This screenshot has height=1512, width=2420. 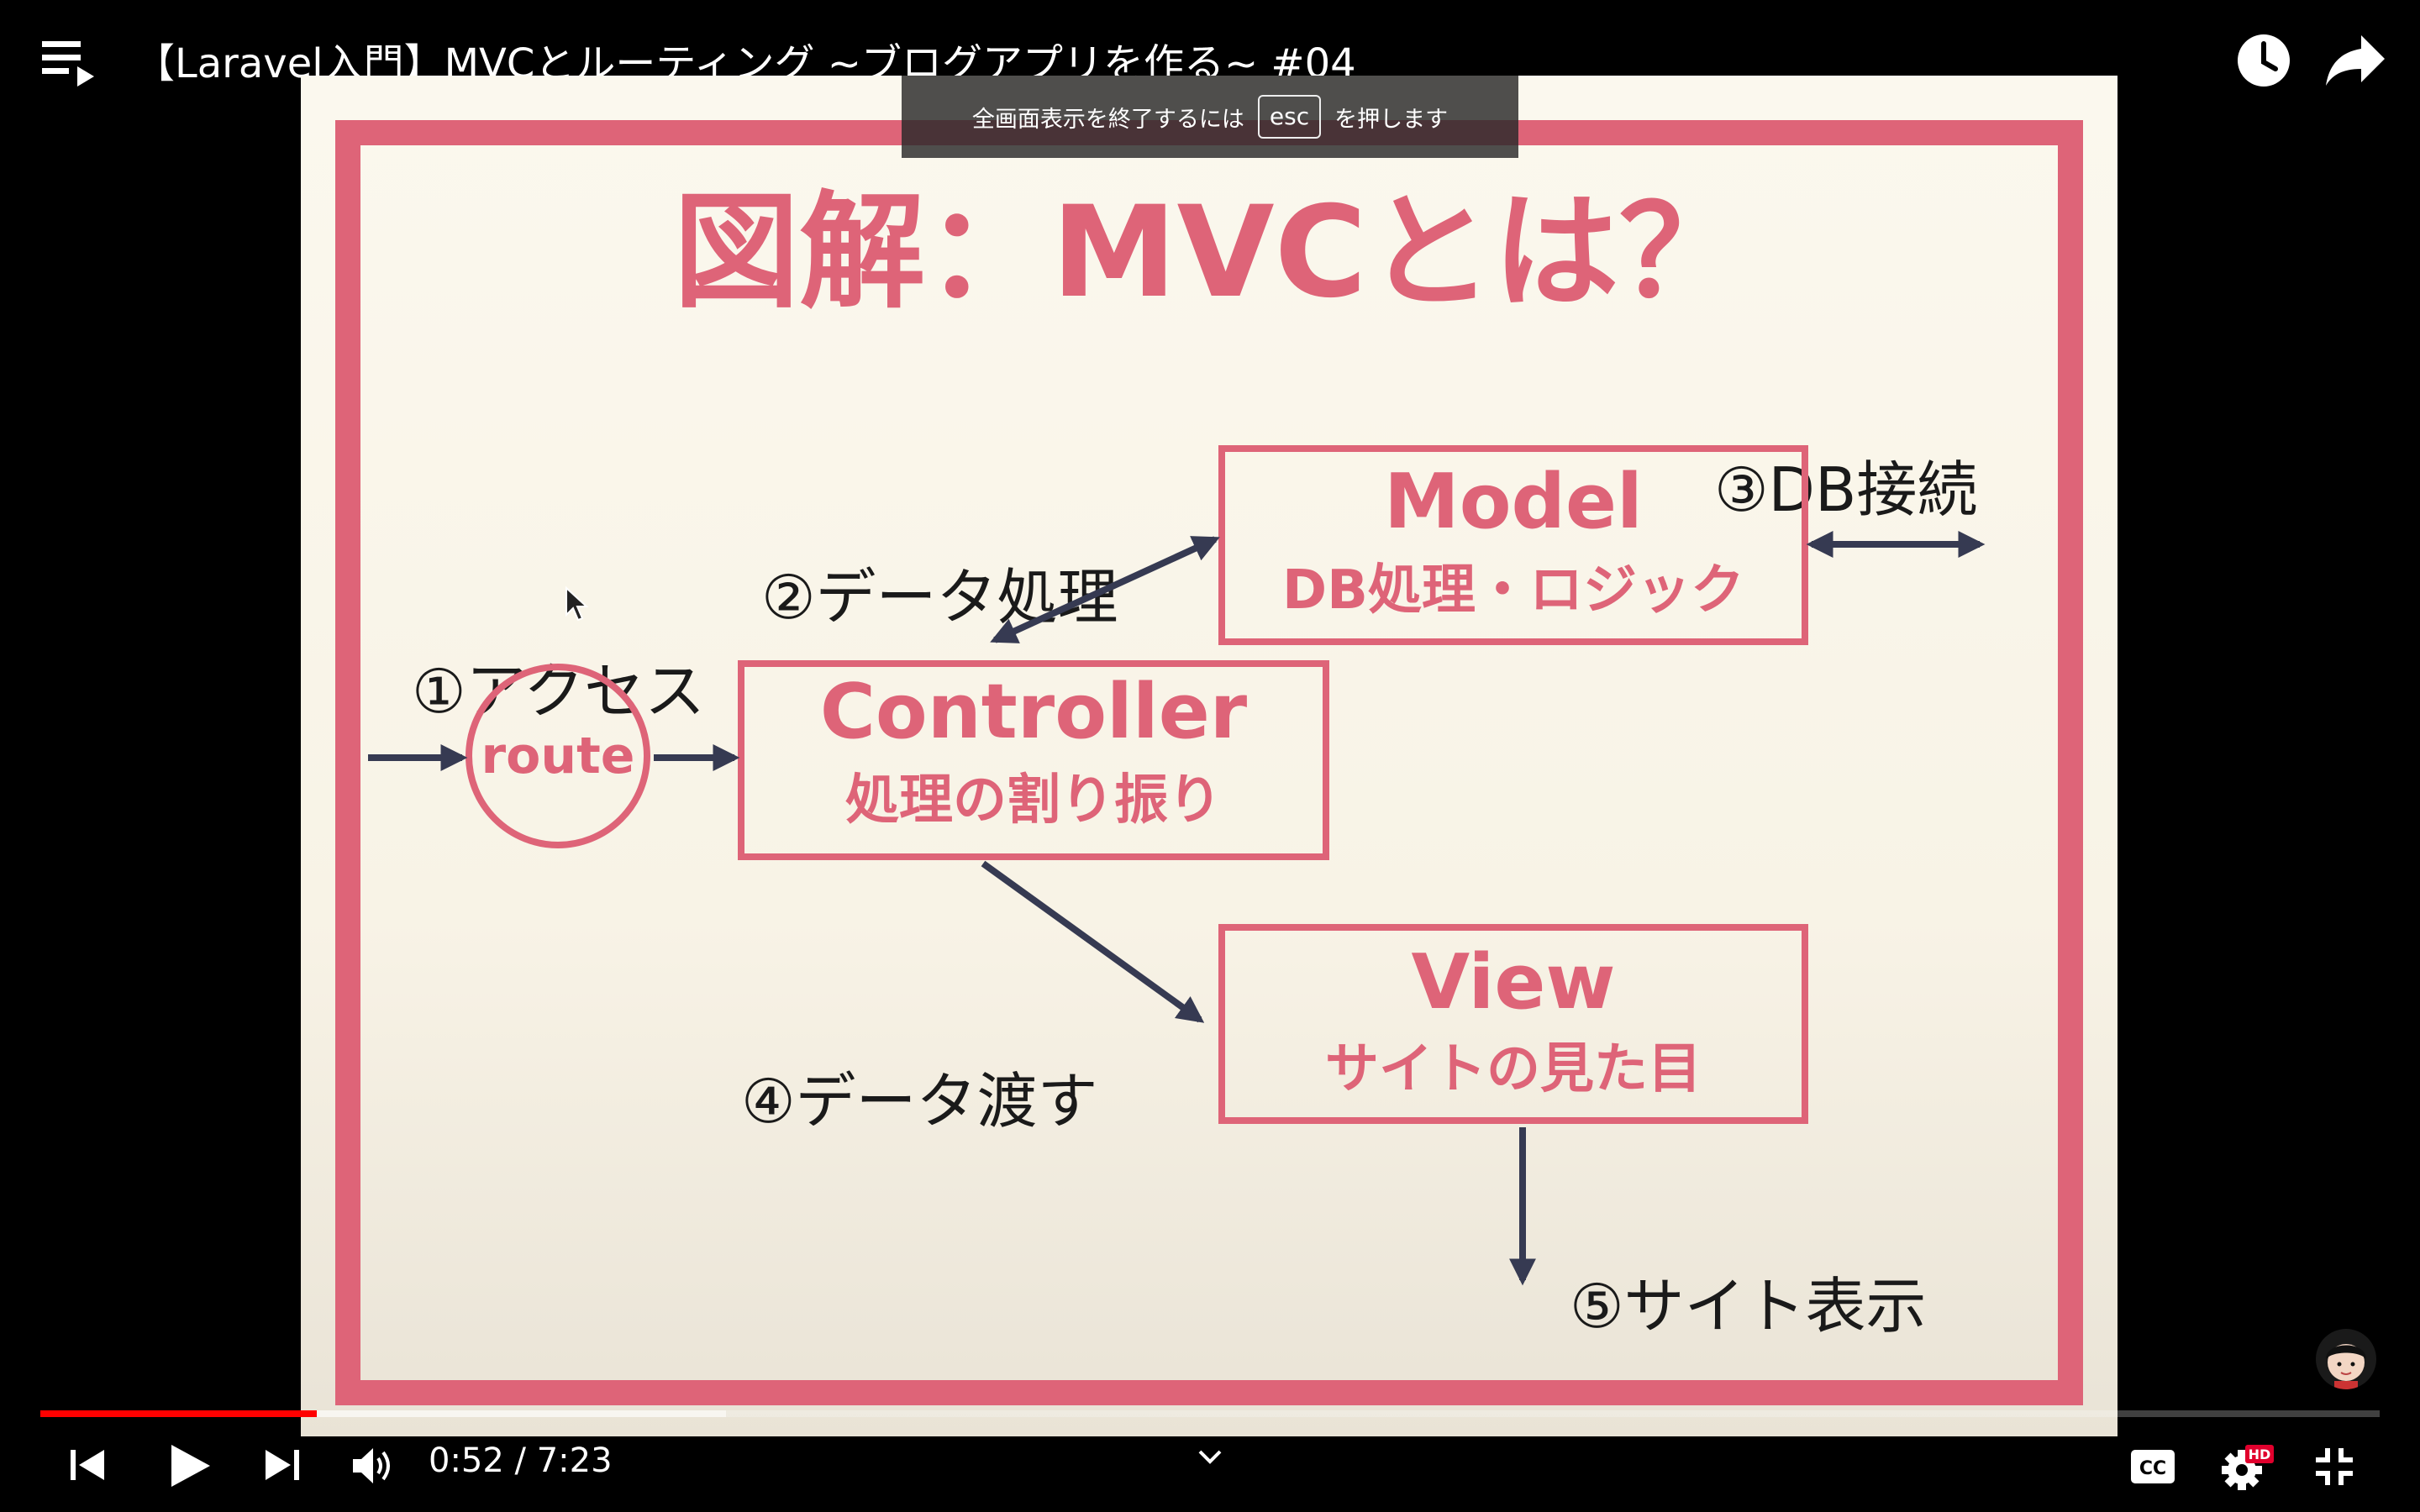 I want to click on channel-avatar, so click(x=2346, y=1359).